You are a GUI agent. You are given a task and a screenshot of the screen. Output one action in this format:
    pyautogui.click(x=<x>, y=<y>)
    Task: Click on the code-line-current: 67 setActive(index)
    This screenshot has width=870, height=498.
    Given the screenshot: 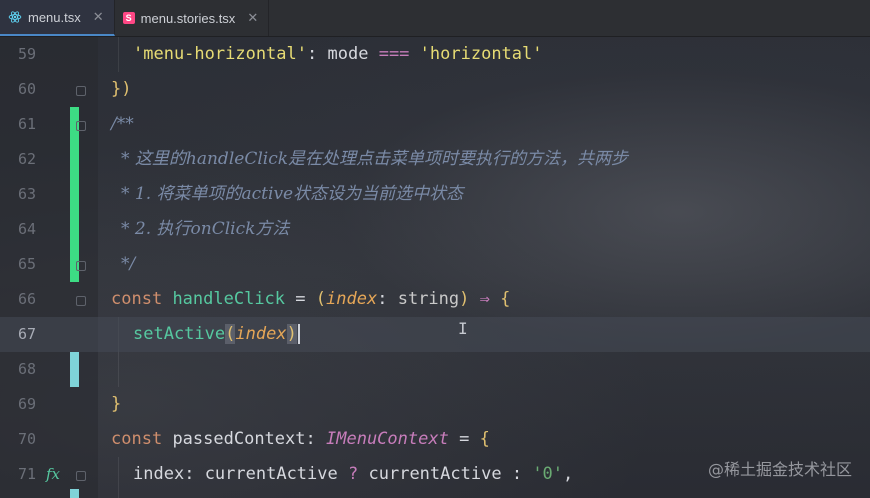 What is the action you would take?
    pyautogui.click(x=435, y=334)
    